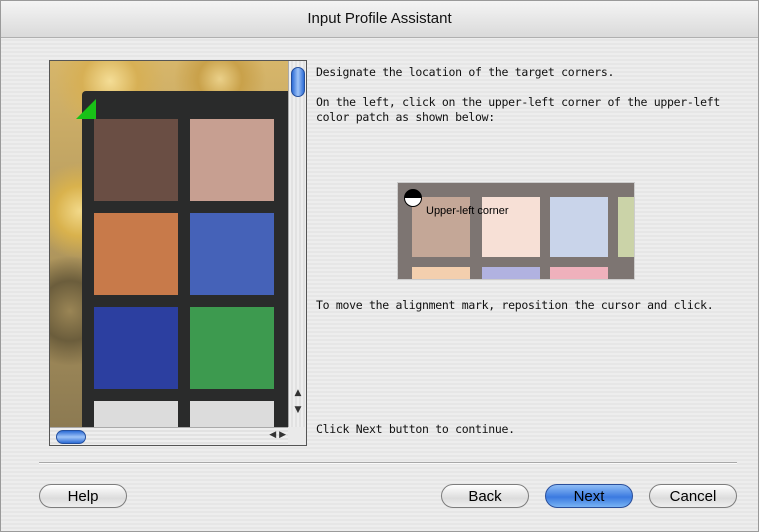  What do you see at coordinates (388, 463) in the screenshot?
I see `button-divider` at bounding box center [388, 463].